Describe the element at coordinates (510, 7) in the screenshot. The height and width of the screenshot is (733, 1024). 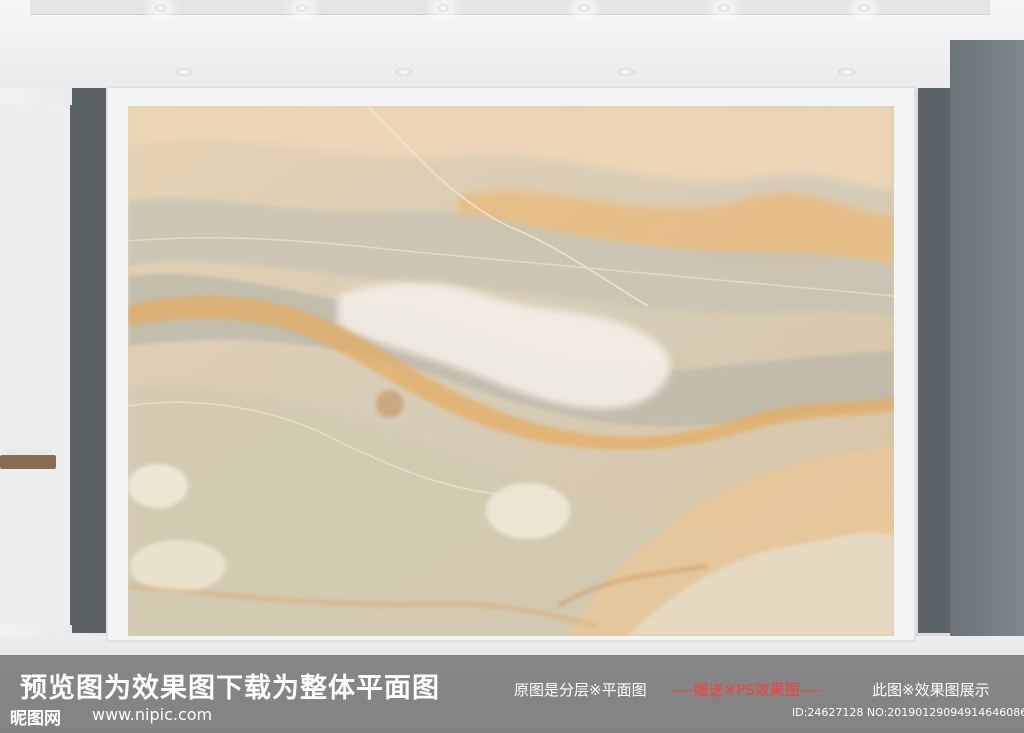
I see `ceiling-trim` at that location.